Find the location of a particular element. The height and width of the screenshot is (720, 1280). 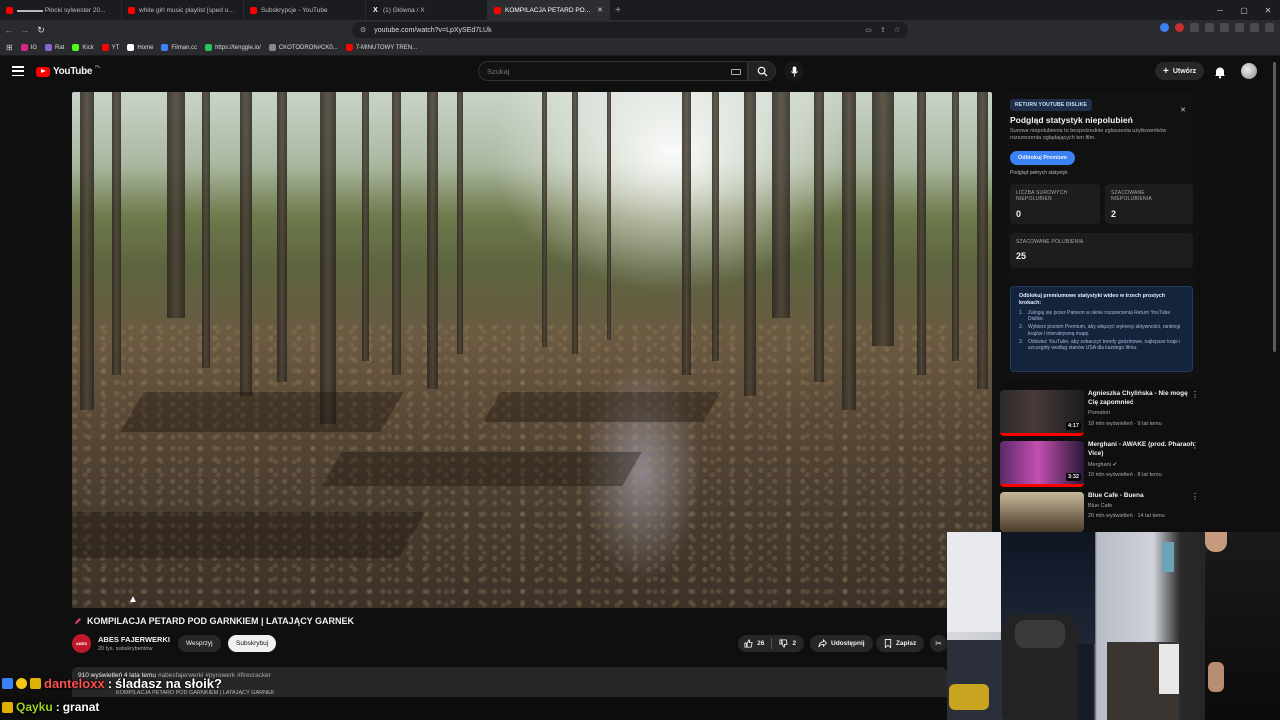

bookmark-item: YT is located at coordinates (110, 47).